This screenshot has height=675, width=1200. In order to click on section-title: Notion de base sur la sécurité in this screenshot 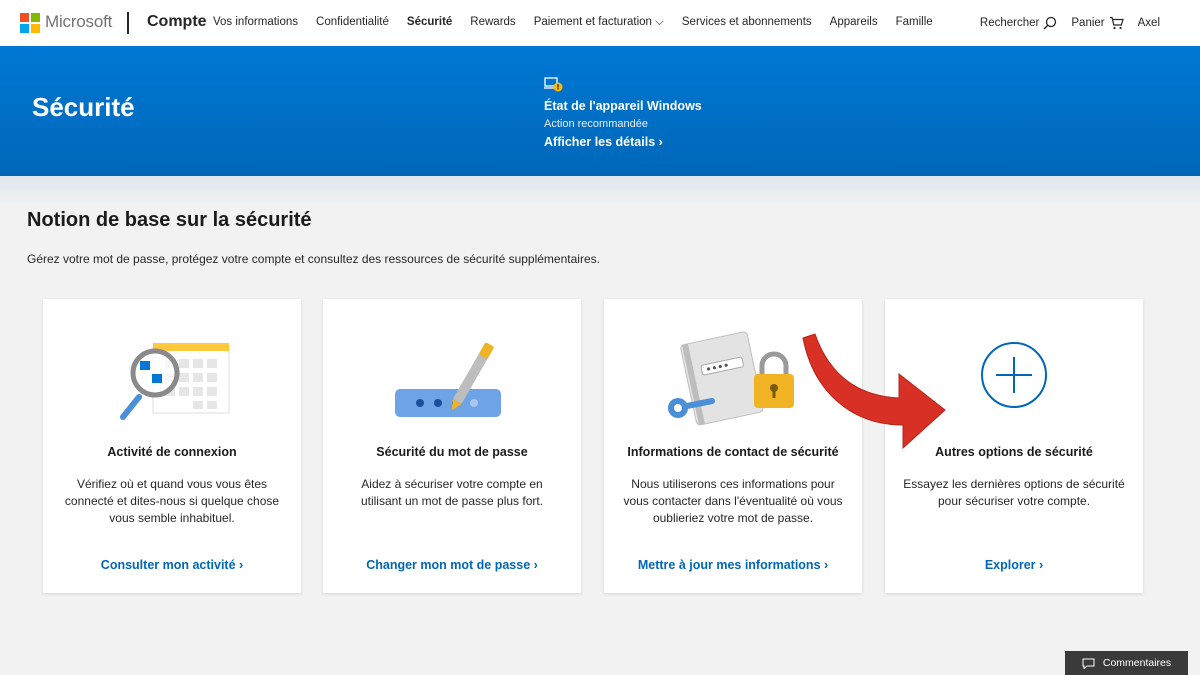, I will do `click(169, 220)`.